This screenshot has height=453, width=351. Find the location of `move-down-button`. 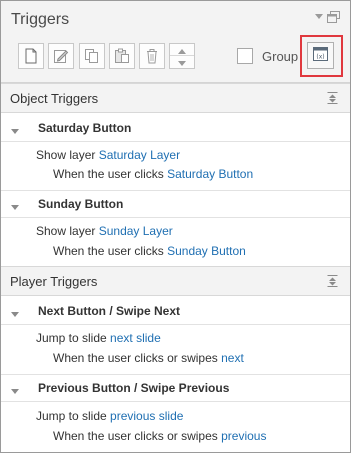

move-down-button is located at coordinates (182, 62).